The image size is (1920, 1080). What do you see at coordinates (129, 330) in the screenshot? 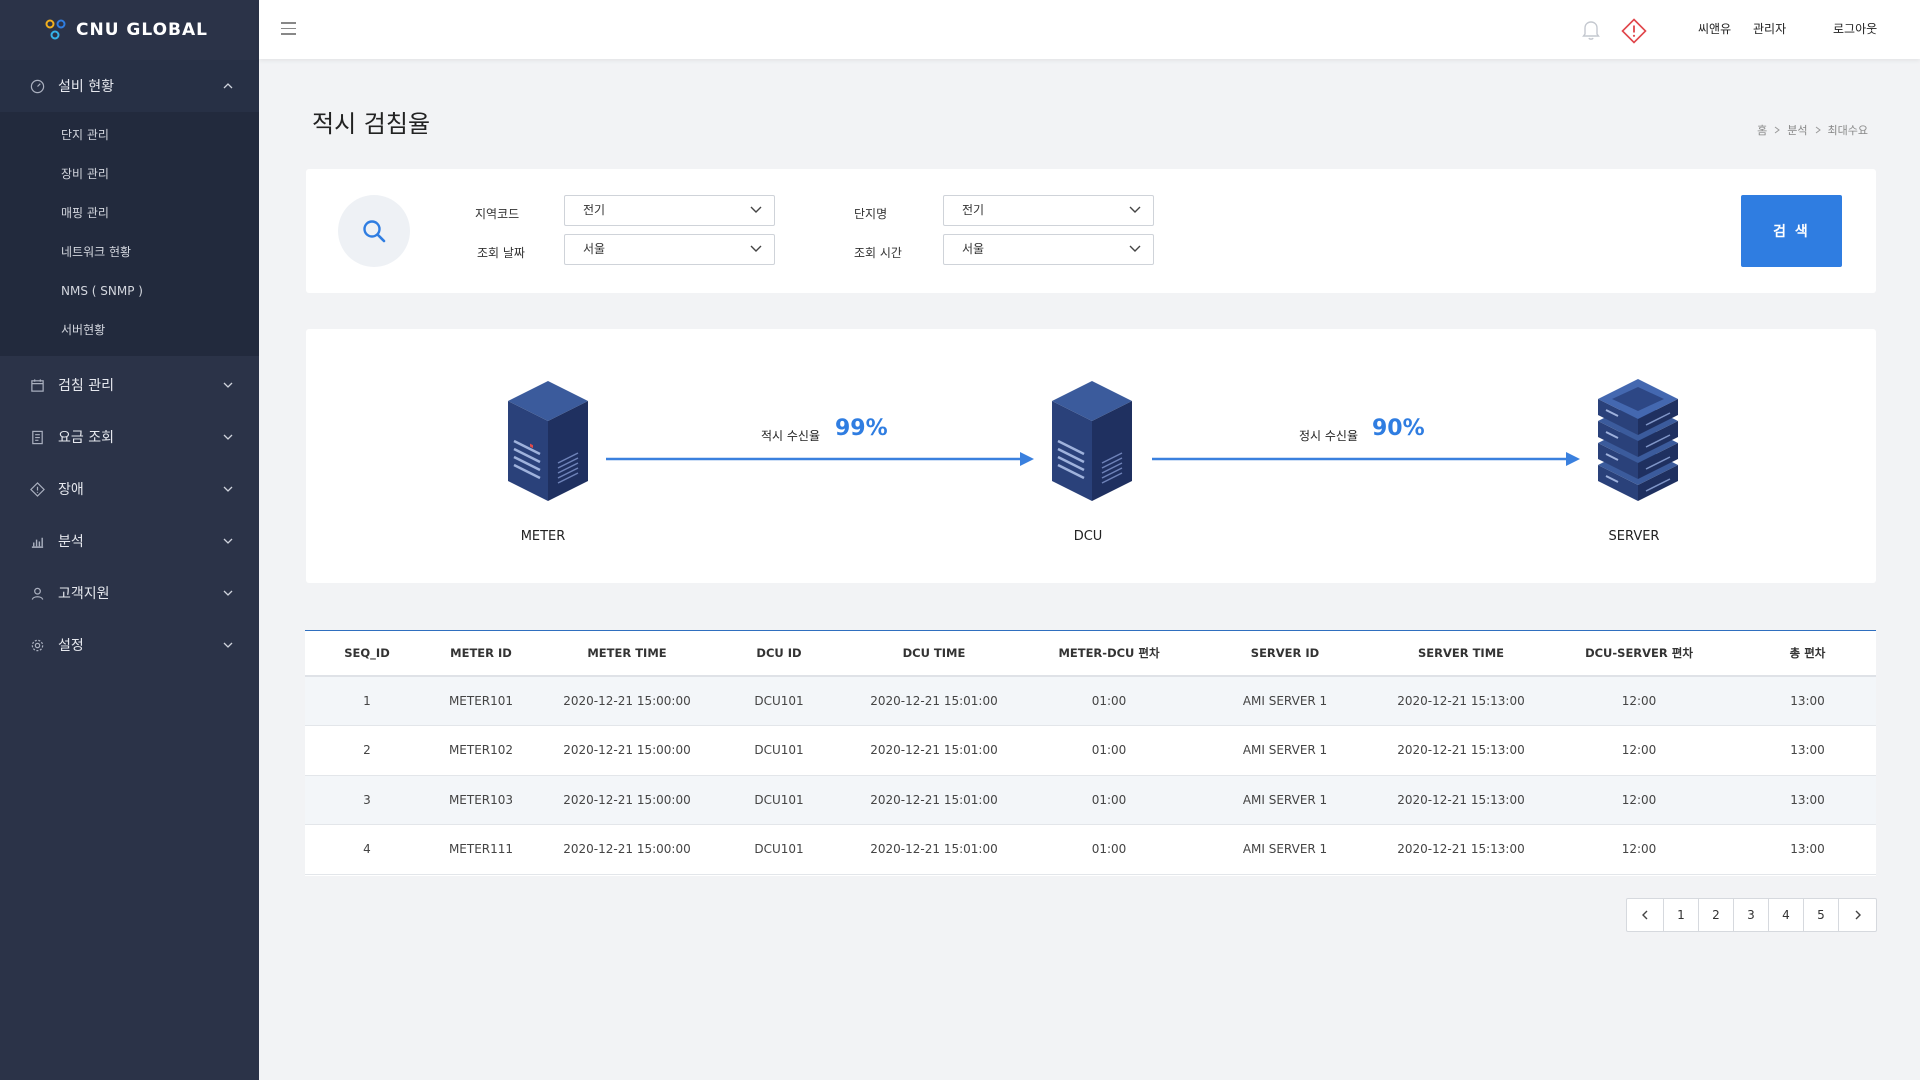
I see `sidebar-item-server: 서버현황` at bounding box center [129, 330].